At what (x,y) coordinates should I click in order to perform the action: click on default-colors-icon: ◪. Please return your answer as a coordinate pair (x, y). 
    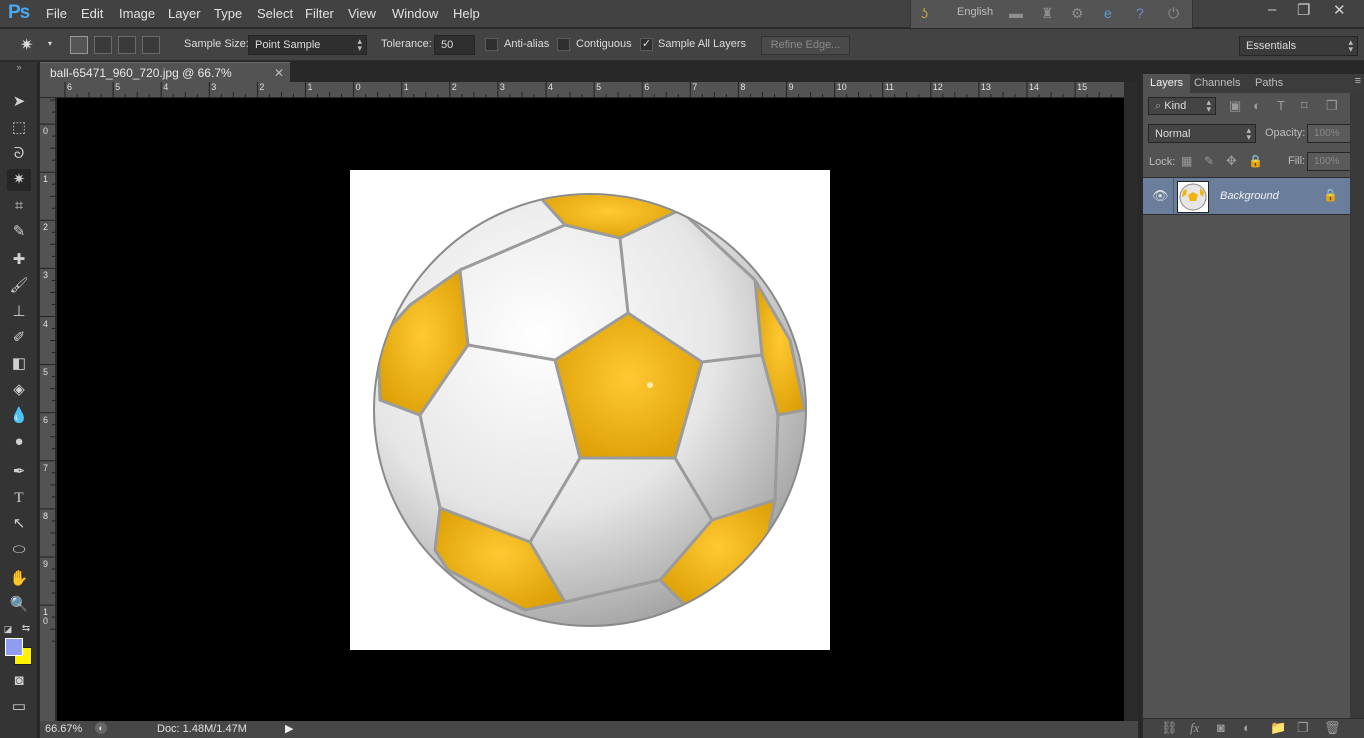
    Looking at the image, I should click on (8, 629).